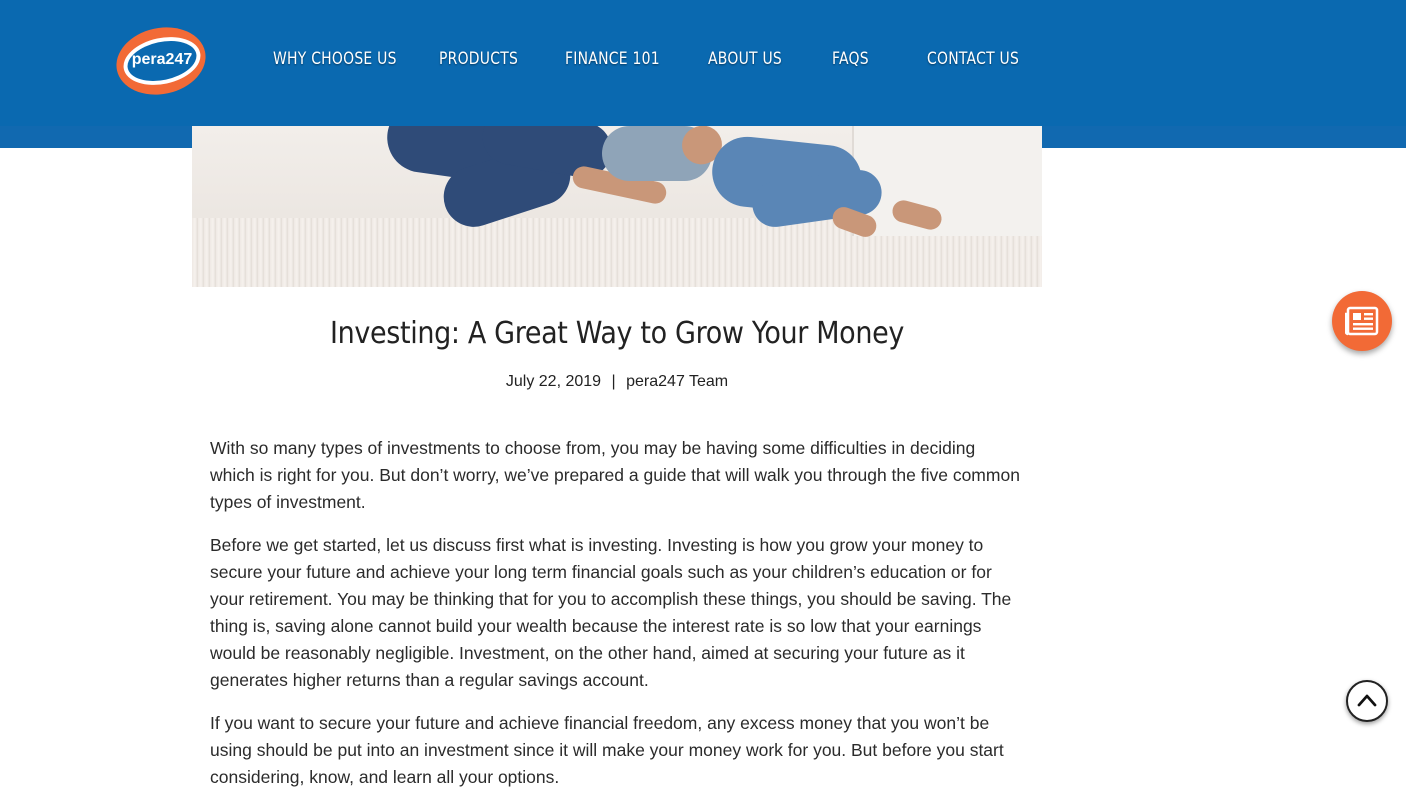  Describe the element at coordinates (617, 206) in the screenshot. I see `hero-image` at that location.